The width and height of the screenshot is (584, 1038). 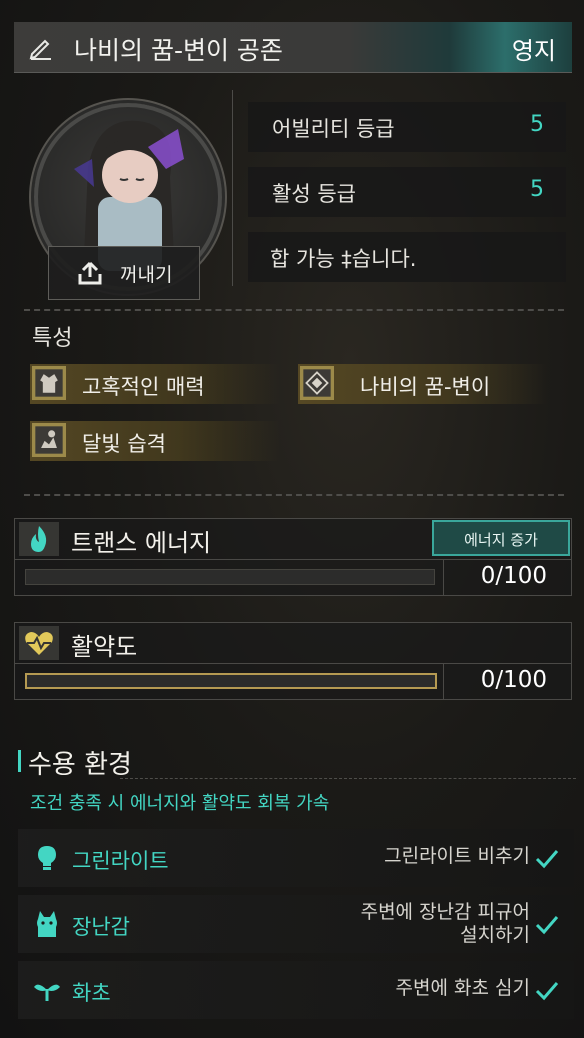 What do you see at coordinates (314, 194) in the screenshot?
I see `stat-label: 활성 등급` at bounding box center [314, 194].